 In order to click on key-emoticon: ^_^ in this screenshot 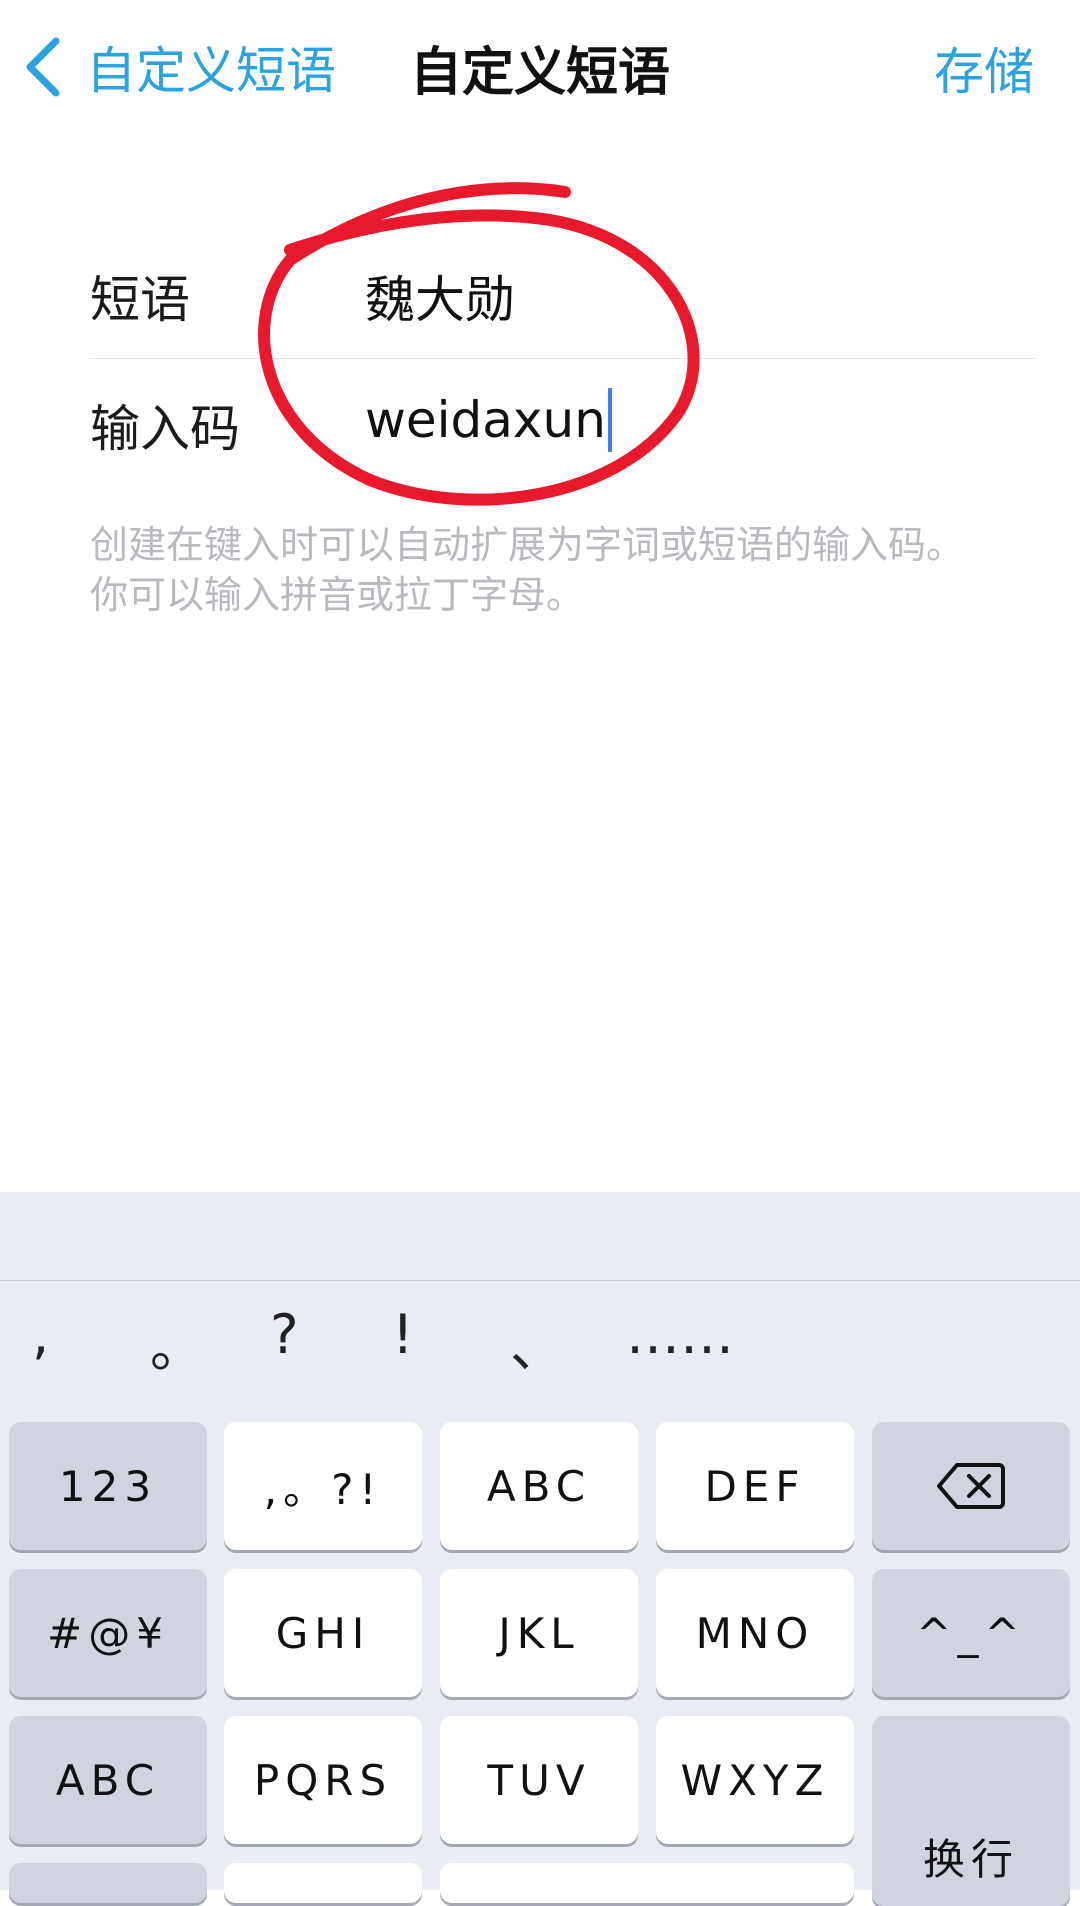, I will do `click(971, 1633)`.